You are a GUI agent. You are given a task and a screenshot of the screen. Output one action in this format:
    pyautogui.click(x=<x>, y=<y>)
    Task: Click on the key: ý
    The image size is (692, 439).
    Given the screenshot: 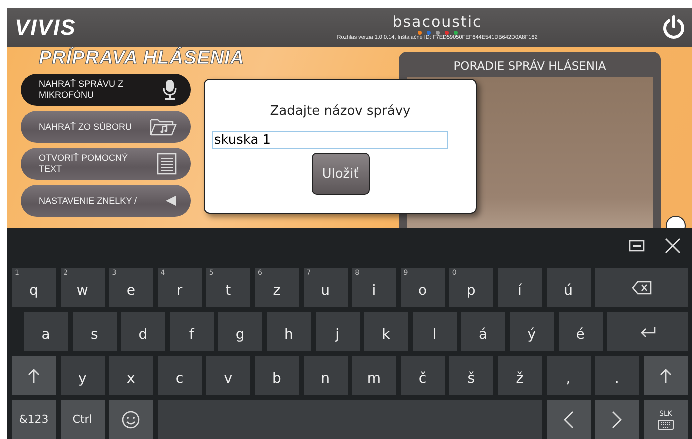 What is the action you would take?
    pyautogui.click(x=532, y=331)
    